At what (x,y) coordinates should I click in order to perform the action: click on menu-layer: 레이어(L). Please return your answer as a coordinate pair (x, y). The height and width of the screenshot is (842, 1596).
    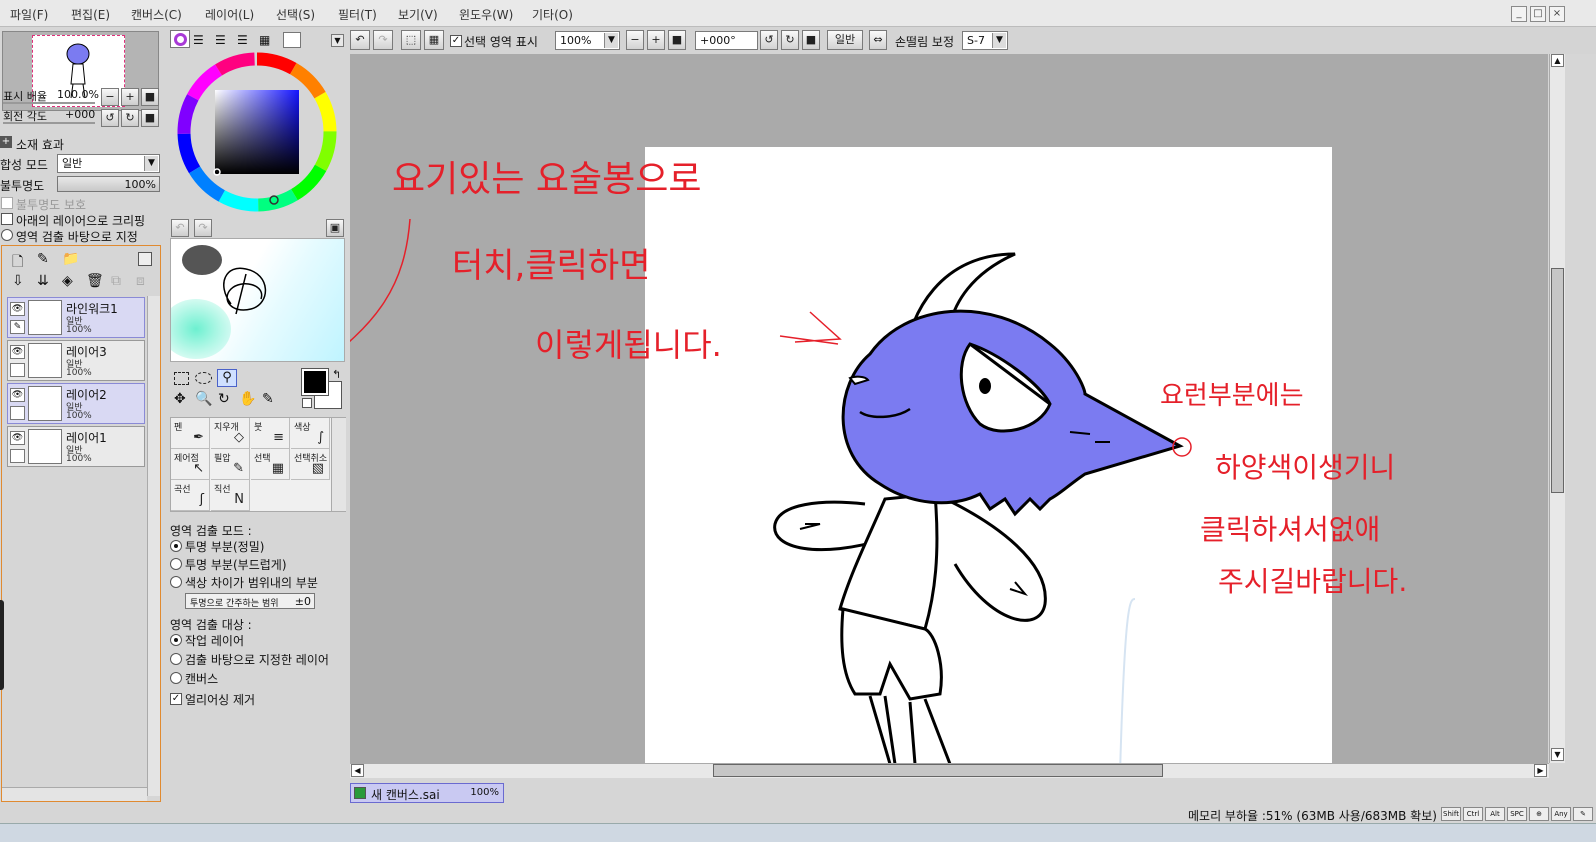
    Looking at the image, I should click on (229, 14).